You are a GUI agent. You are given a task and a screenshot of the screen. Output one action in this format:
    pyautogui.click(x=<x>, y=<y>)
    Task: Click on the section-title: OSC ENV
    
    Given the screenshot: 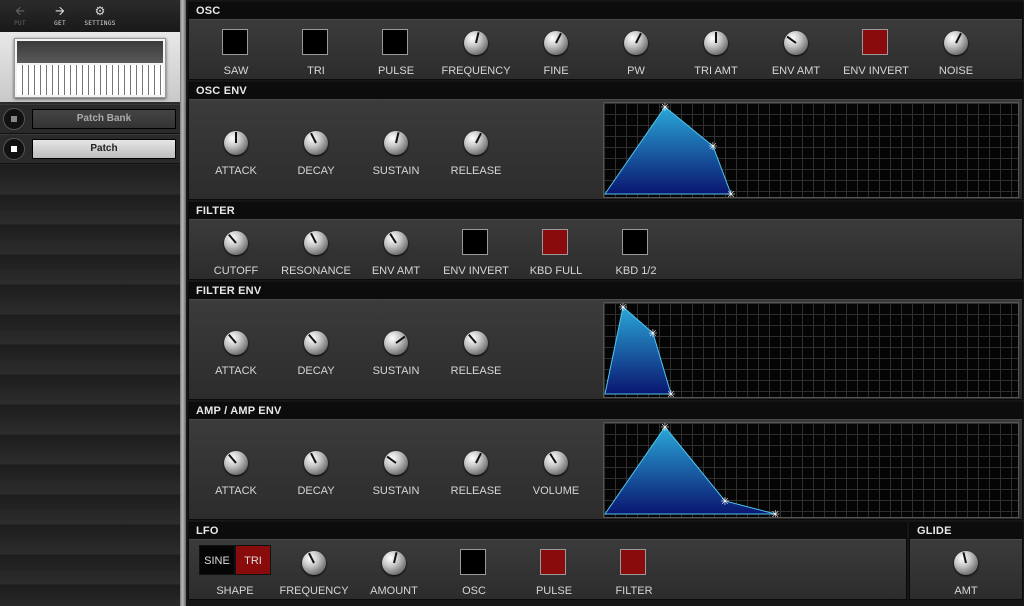 What is the action you would take?
    pyautogui.click(x=221, y=91)
    